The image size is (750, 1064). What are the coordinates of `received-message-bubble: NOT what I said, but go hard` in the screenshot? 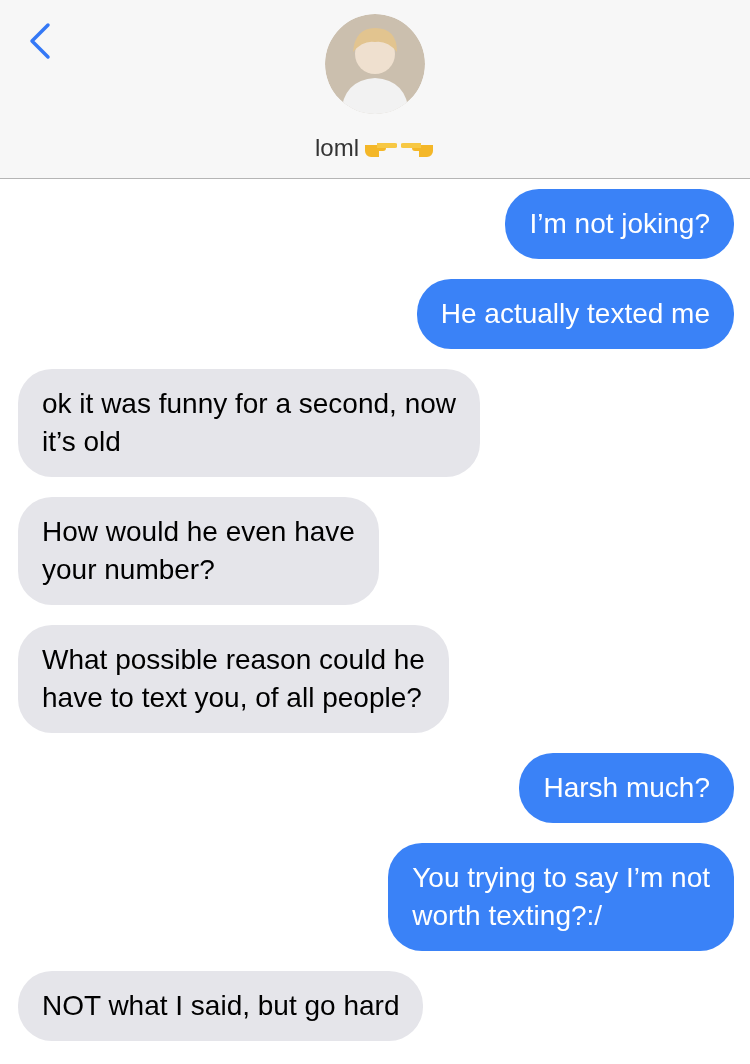 It's located at (221, 1006).